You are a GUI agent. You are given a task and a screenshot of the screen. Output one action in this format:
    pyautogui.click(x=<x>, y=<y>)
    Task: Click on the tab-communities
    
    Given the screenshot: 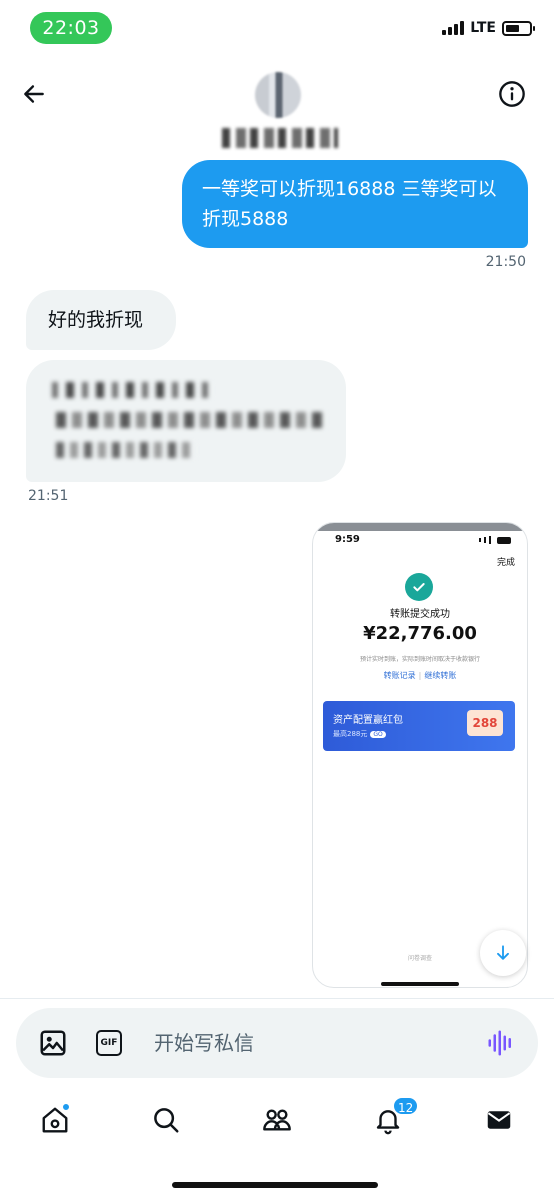 What is the action you would take?
    pyautogui.click(x=277, y=1120)
    